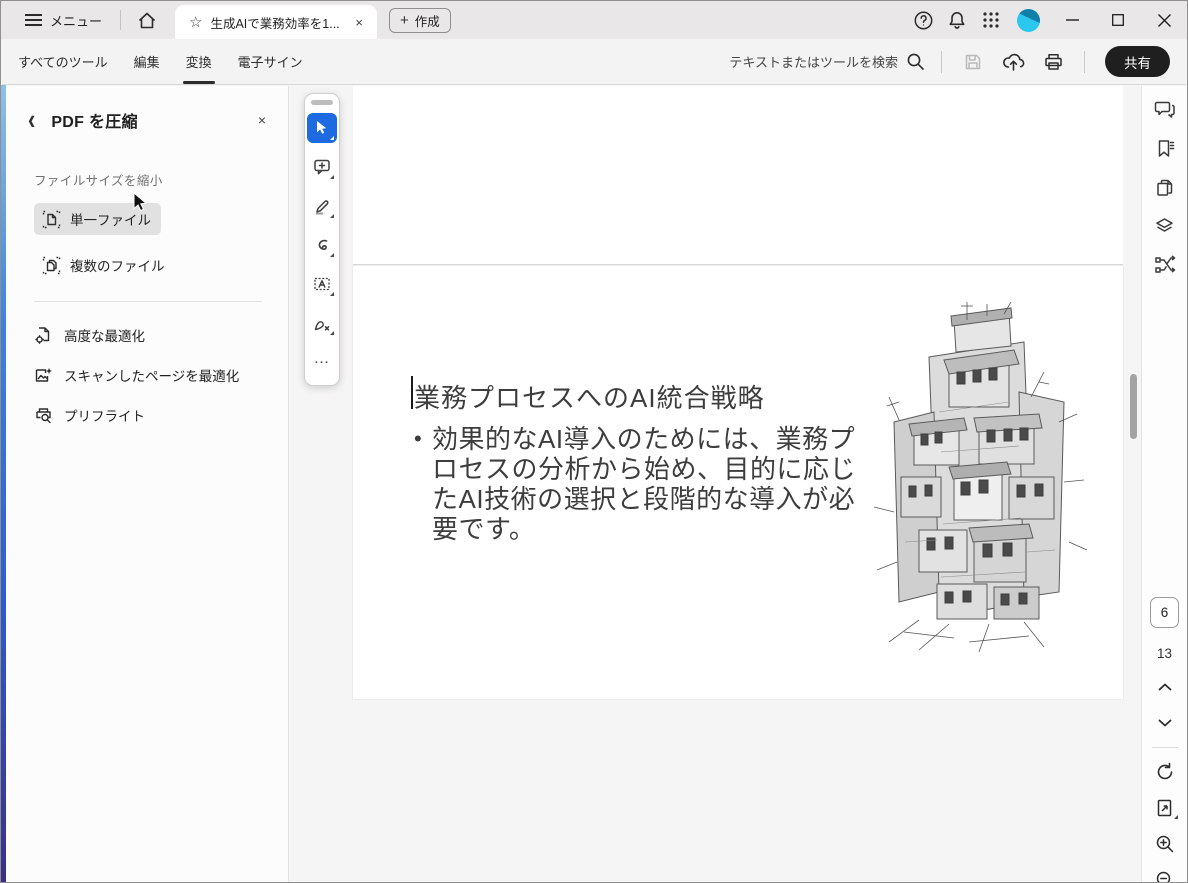  What do you see at coordinates (1165, 875) in the screenshot?
I see `zoom-out-button` at bounding box center [1165, 875].